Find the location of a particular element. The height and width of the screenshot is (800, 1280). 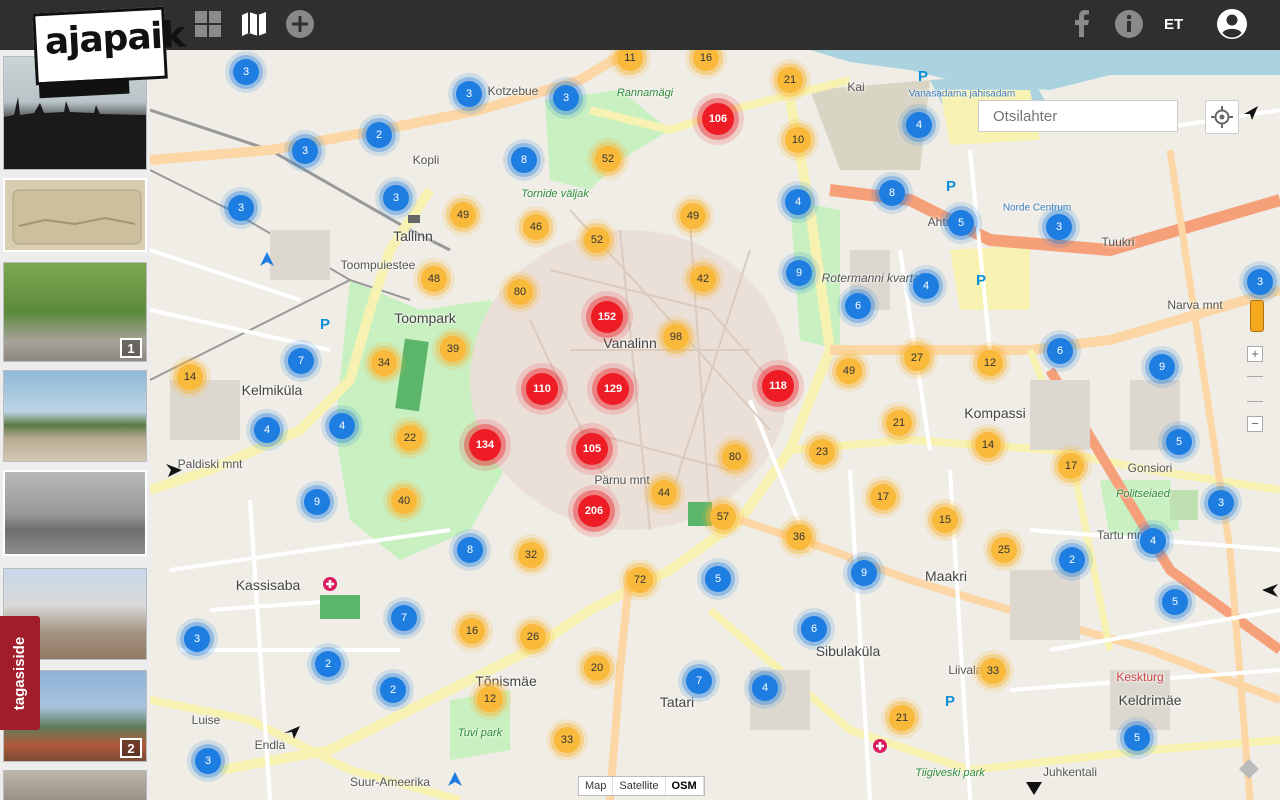

photo-cluster-marker: 42 is located at coordinates (703, 279).